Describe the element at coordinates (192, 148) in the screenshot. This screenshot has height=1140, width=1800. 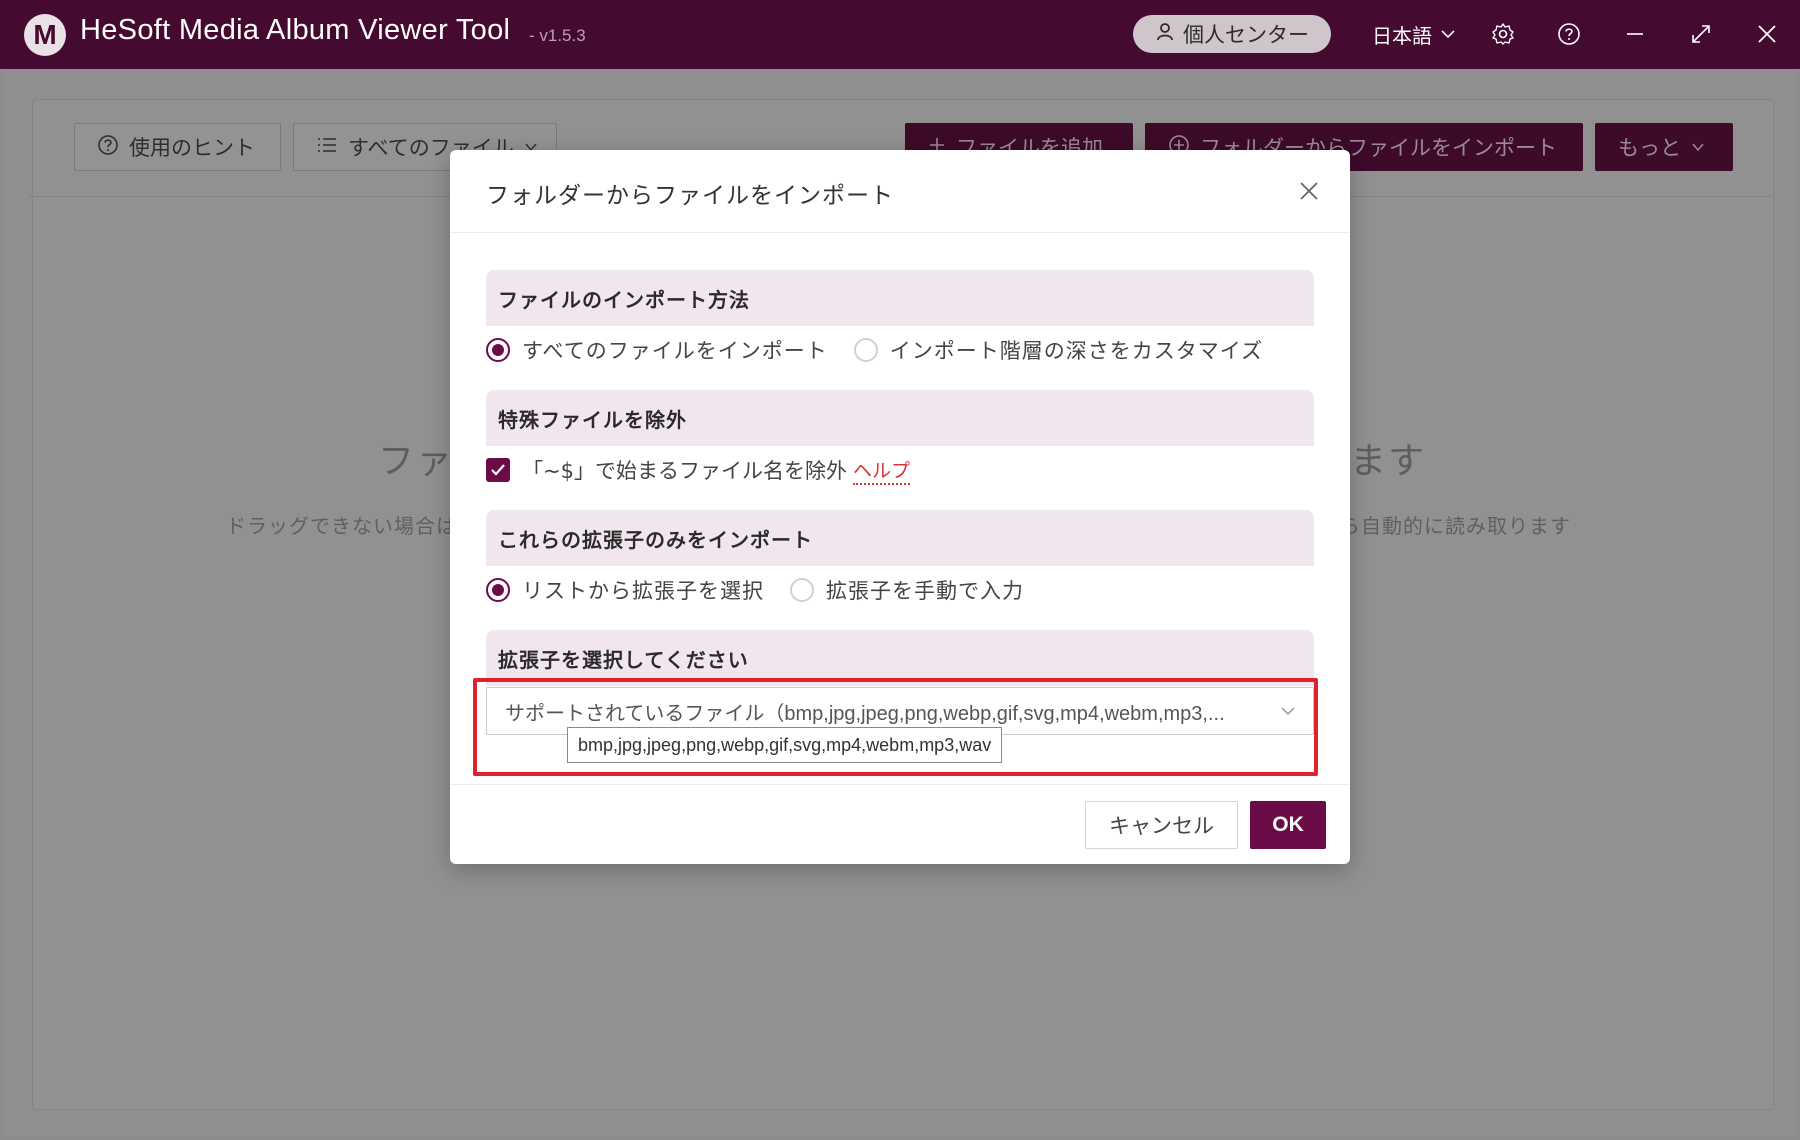
I see `hints-label: 使用のヒント` at that location.